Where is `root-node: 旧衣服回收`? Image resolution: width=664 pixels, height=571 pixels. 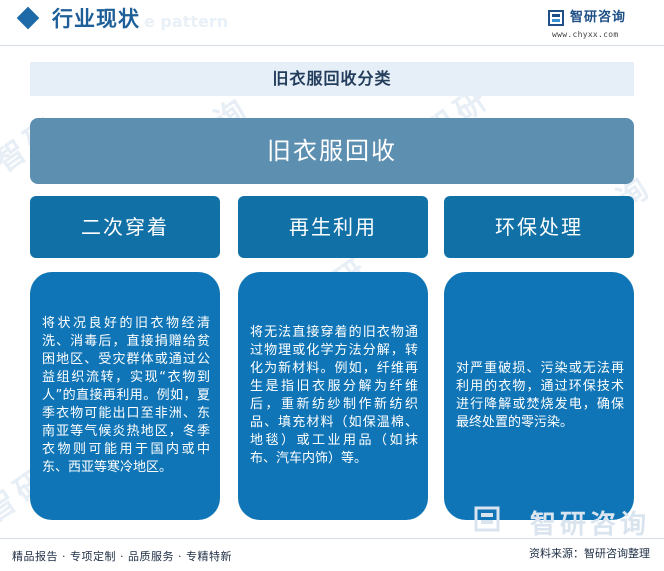
root-node: 旧衣服回收 is located at coordinates (332, 151).